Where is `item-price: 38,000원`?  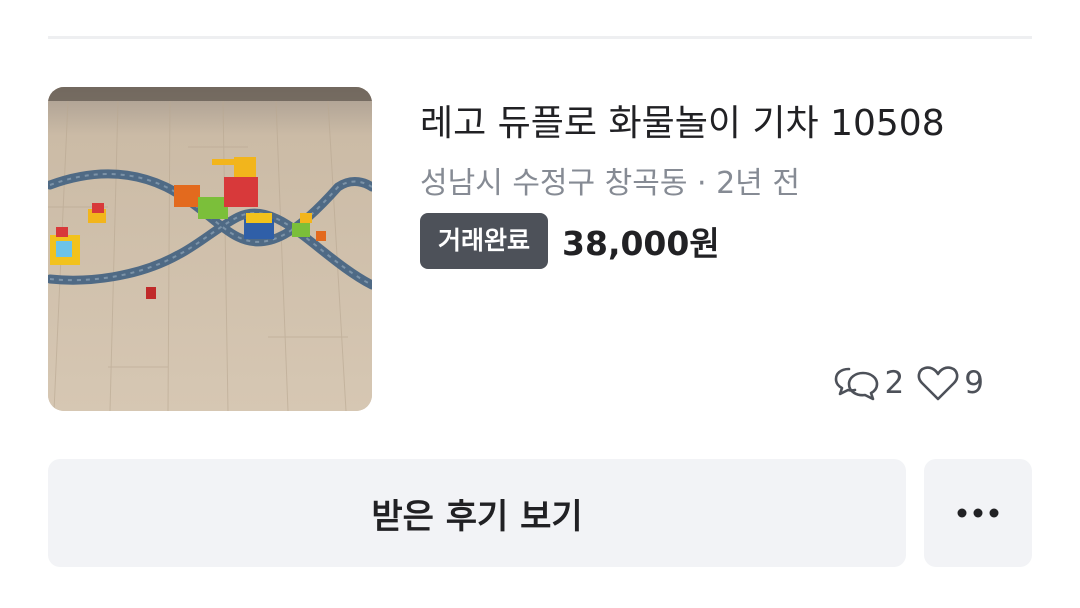
item-price: 38,000원 is located at coordinates (641, 243).